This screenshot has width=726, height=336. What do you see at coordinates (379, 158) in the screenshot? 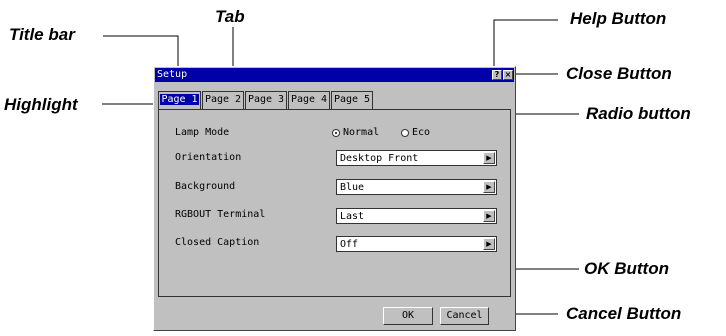
I see `orientation-value: Desktop Front` at bounding box center [379, 158].